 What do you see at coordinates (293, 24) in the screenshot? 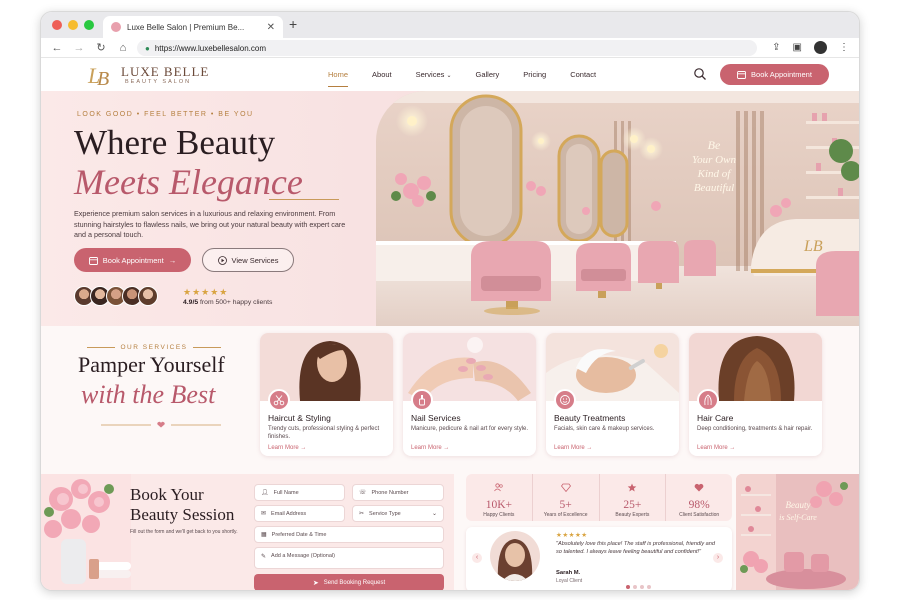
I see `new-tab-button: +` at bounding box center [293, 24].